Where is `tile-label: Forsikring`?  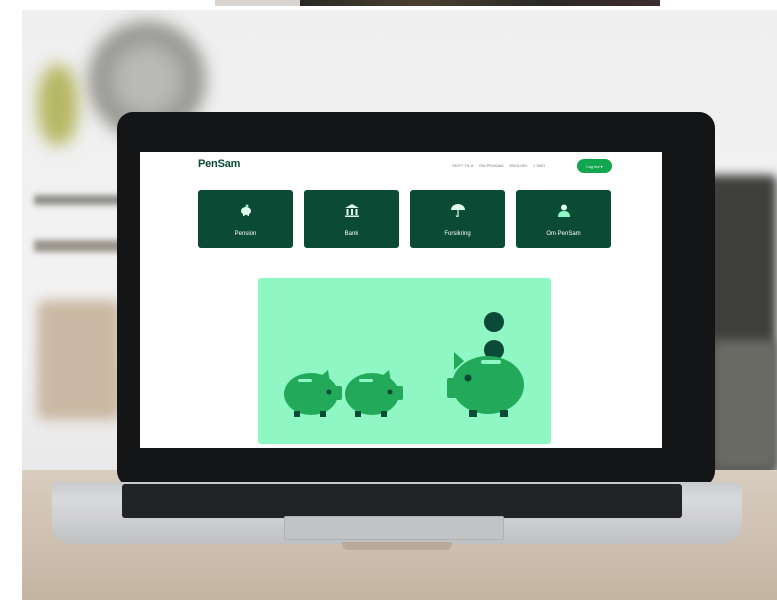
tile-label: Forsikring is located at coordinates (457, 234).